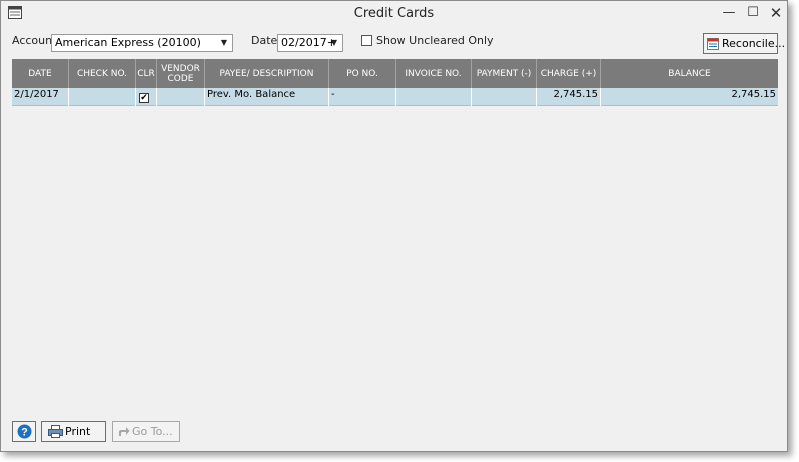  I want to click on cleared-checkbox: ✔, so click(144, 98).